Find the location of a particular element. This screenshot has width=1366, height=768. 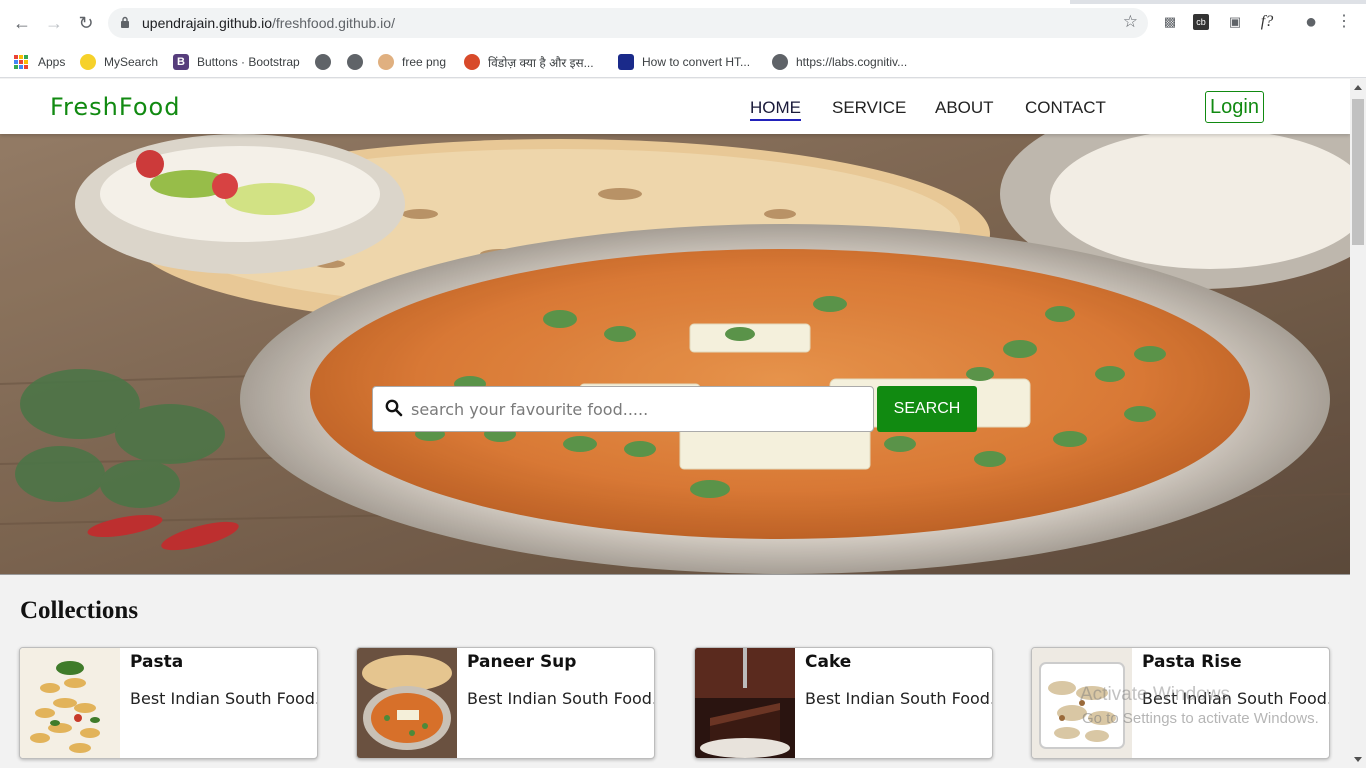

site-logo-icon is located at coordinates (472, 62).